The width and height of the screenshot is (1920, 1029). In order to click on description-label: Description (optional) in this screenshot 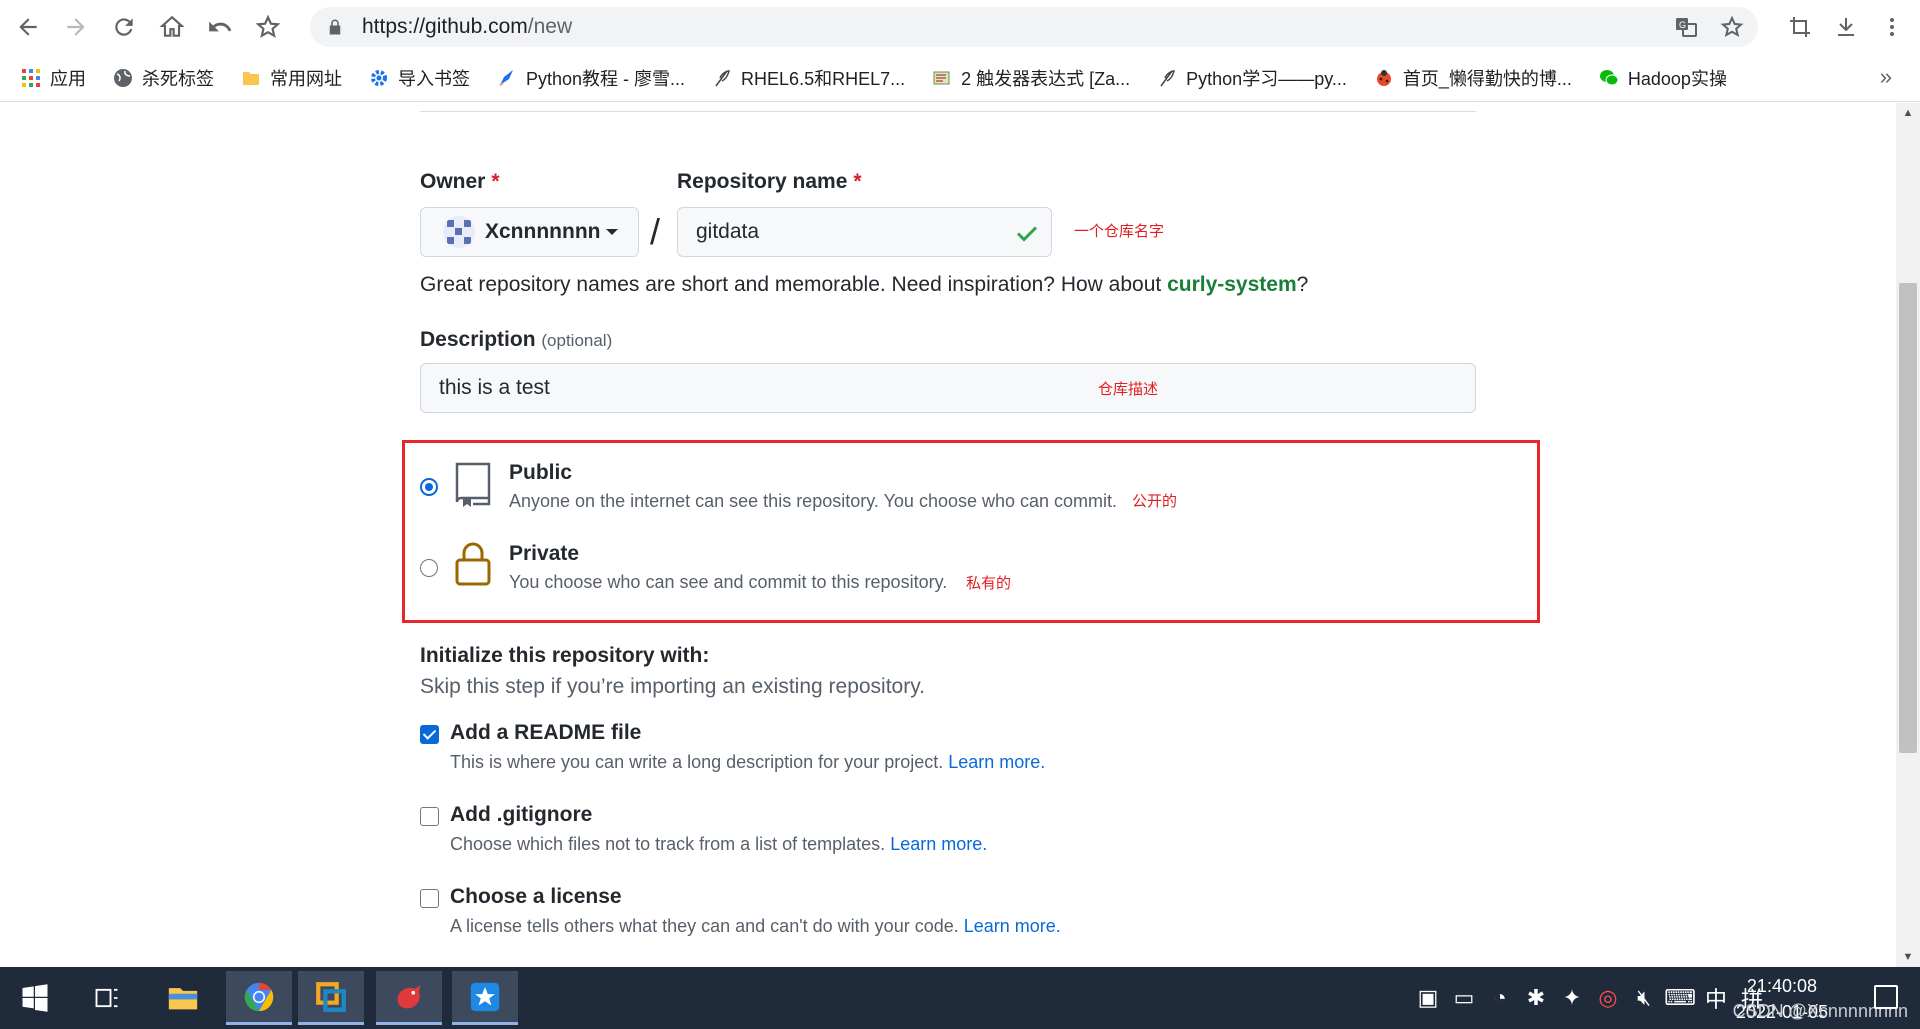, I will do `click(516, 340)`.